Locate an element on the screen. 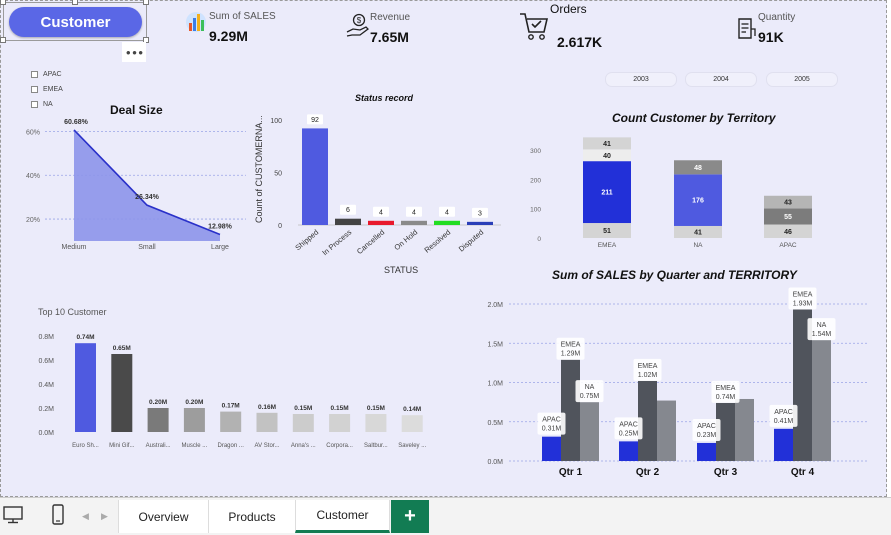  territory-x-tick: EMEA is located at coordinates (607, 245).